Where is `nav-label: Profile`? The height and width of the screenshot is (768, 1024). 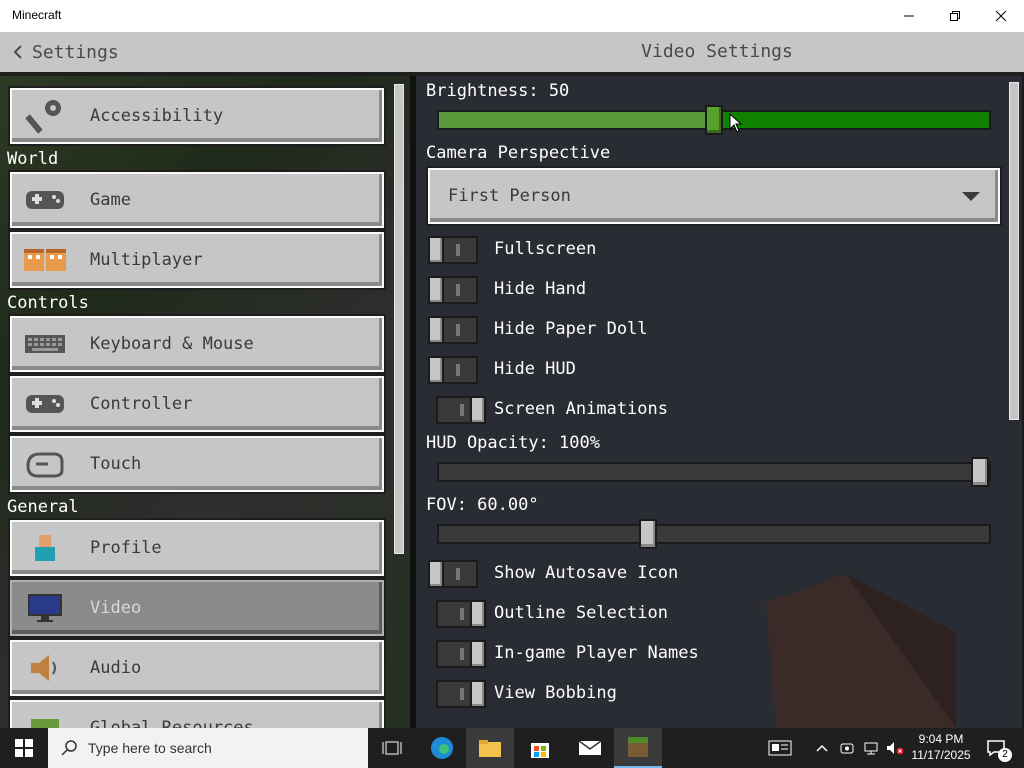
nav-label: Profile is located at coordinates (126, 548).